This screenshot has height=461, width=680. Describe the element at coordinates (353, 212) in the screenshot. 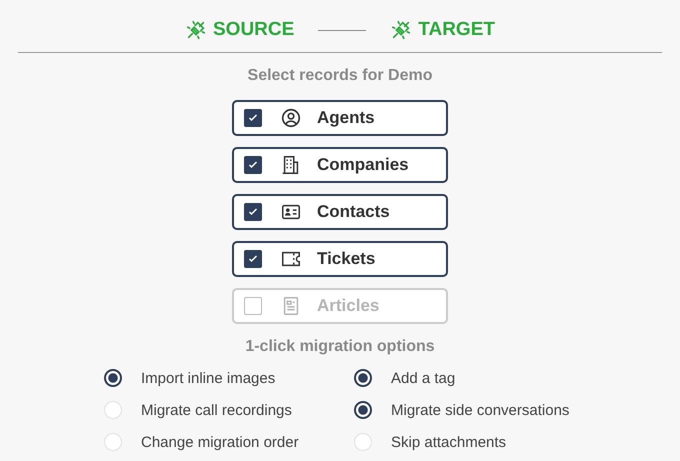

I see `record-label: Contacts` at that location.